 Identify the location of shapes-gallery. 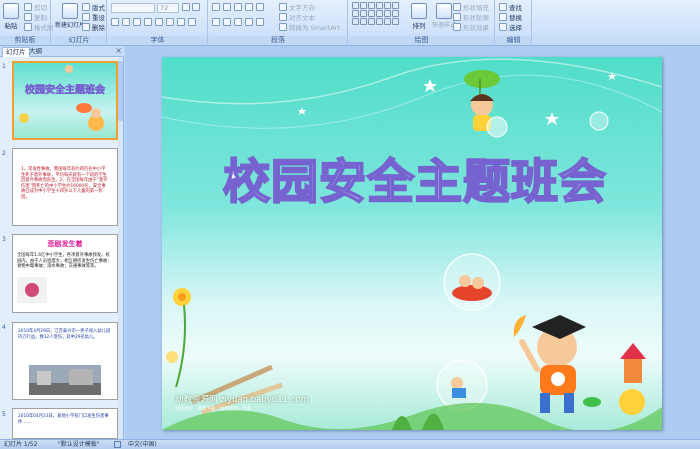
(379, 14).